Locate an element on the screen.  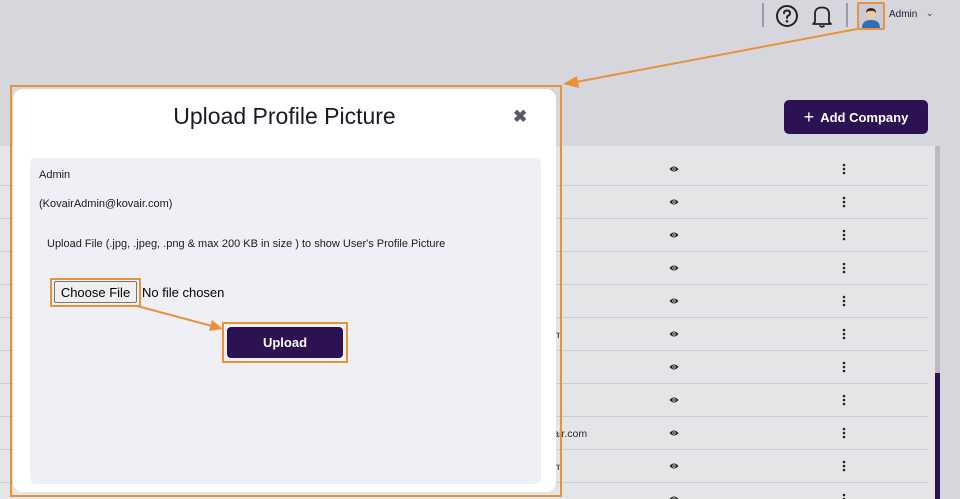
dialog-title: Upload Profile Picture is located at coordinates (284, 116).